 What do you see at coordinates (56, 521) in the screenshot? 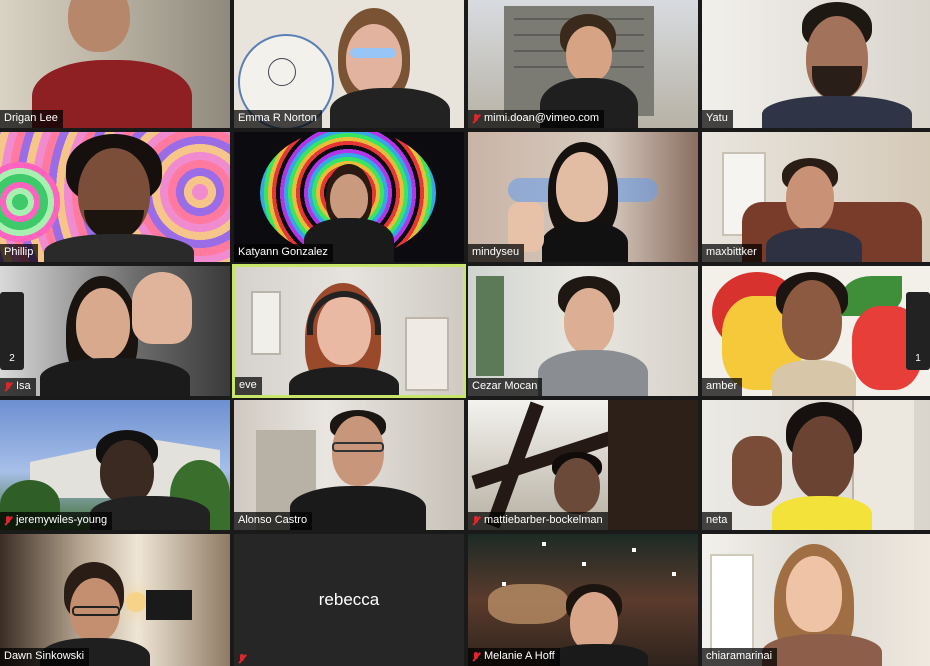
I see `participant-name-label: jeremywiles-young` at bounding box center [56, 521].